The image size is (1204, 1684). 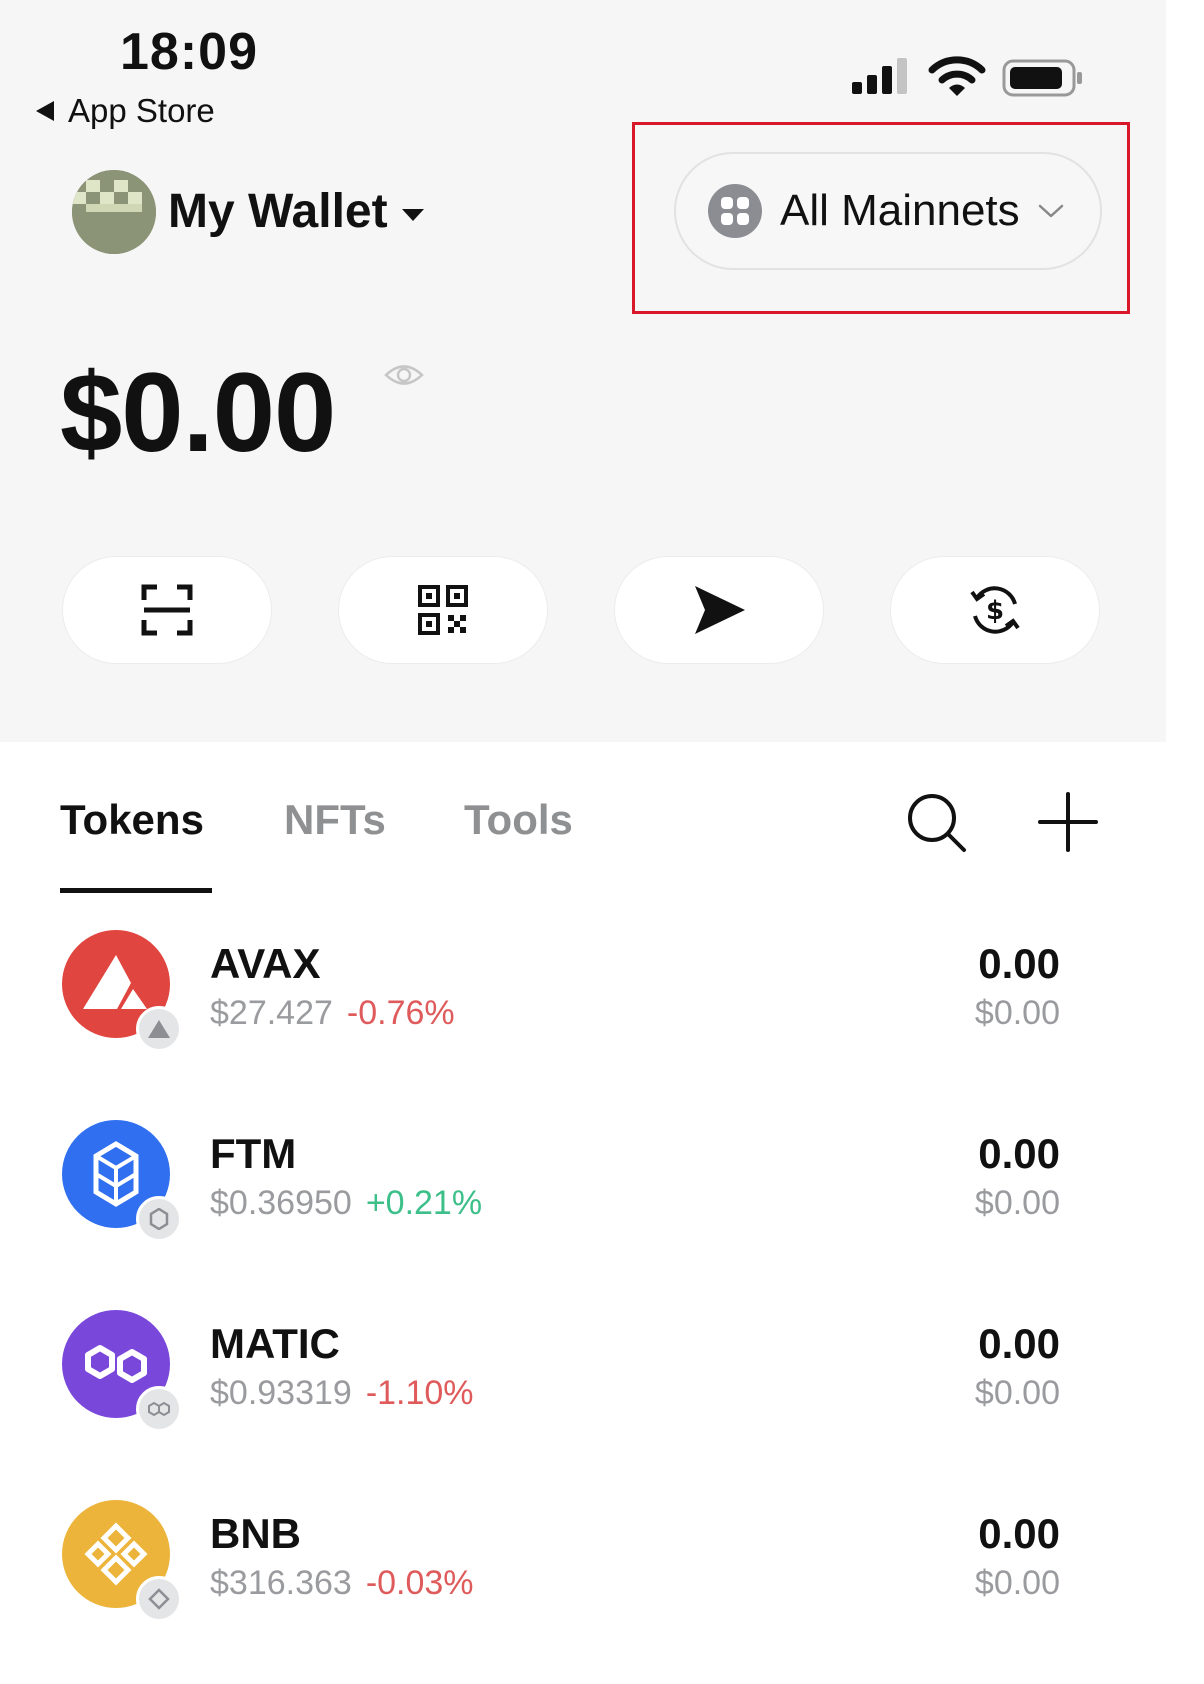 What do you see at coordinates (419, 1583) in the screenshot?
I see `token-change: -0.03%` at bounding box center [419, 1583].